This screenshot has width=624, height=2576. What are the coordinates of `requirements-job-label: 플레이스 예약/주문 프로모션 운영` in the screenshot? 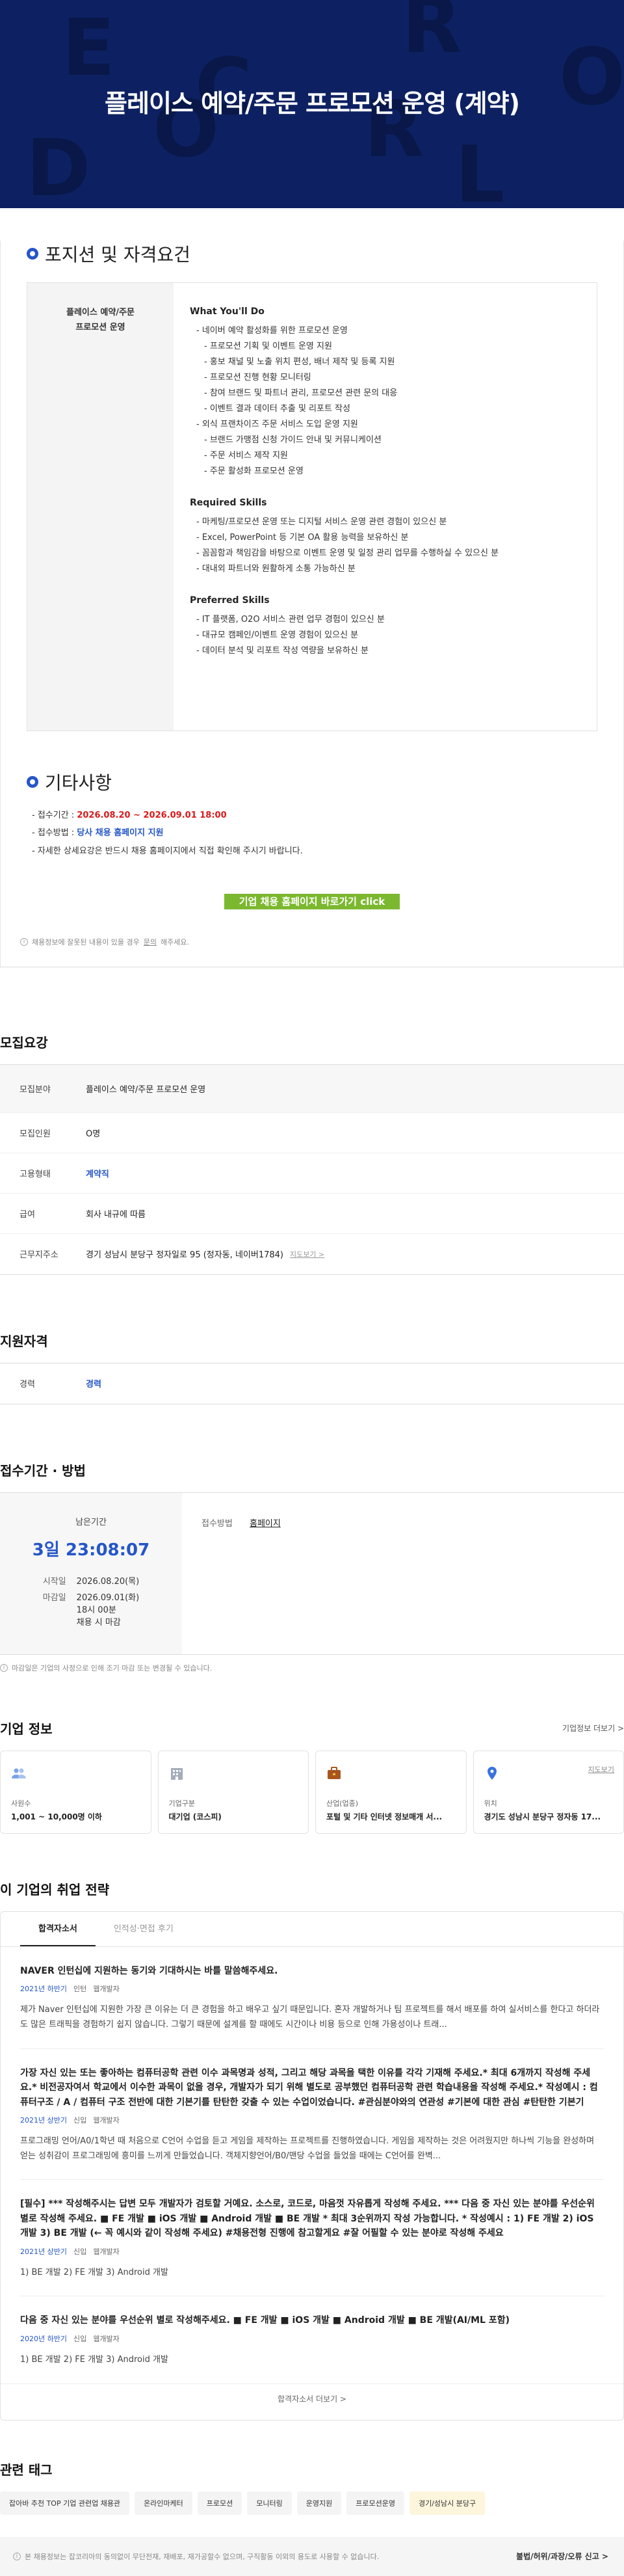 It's located at (100, 507).